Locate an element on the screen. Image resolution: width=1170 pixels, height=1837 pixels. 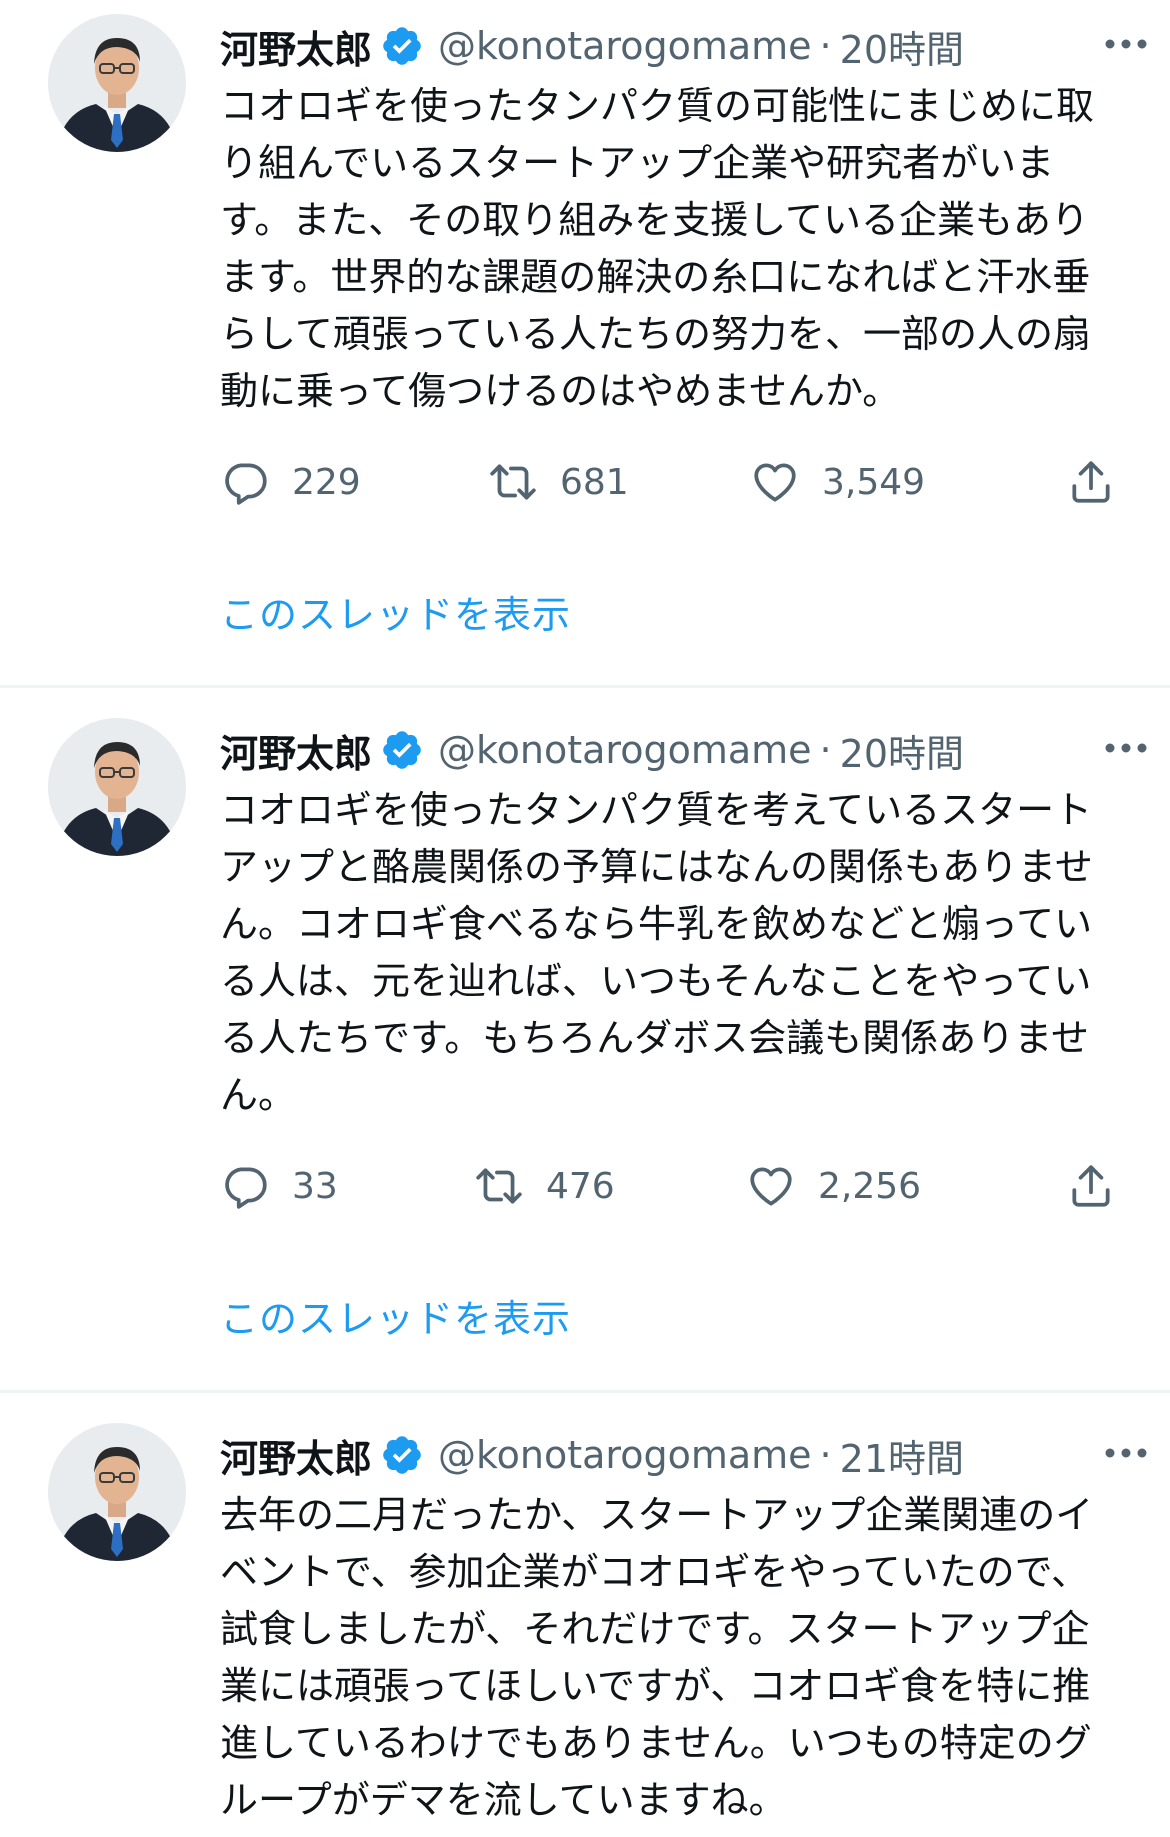
reply-count: 229 is located at coordinates (326, 482).